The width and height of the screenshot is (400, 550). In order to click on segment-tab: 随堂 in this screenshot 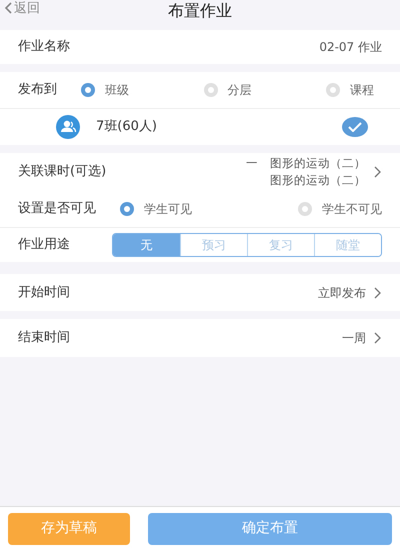, I will do `click(347, 245)`.